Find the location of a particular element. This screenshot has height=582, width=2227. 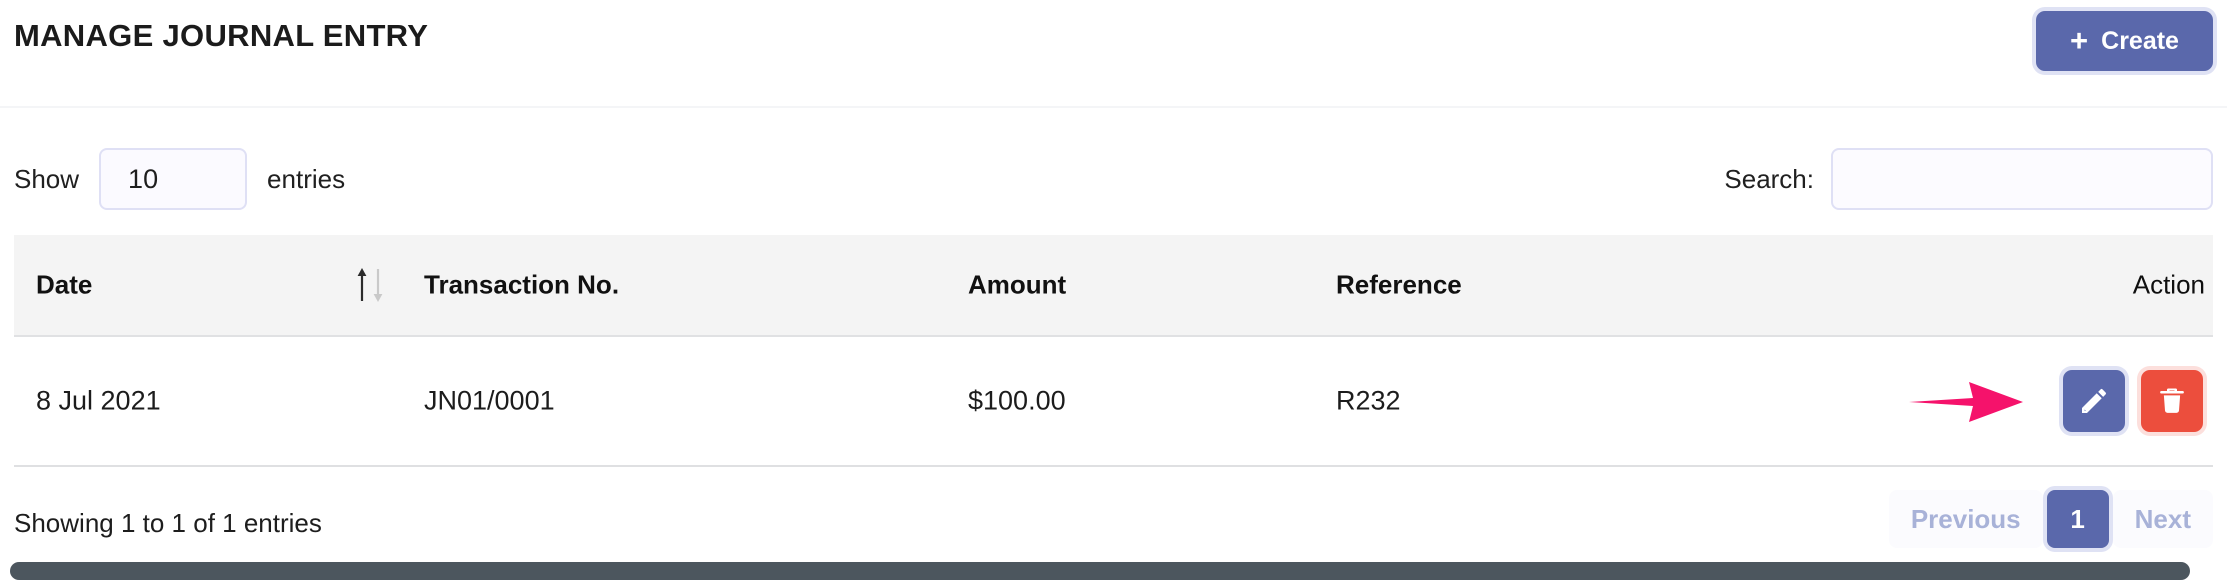

delete-button is located at coordinates (2172, 401).